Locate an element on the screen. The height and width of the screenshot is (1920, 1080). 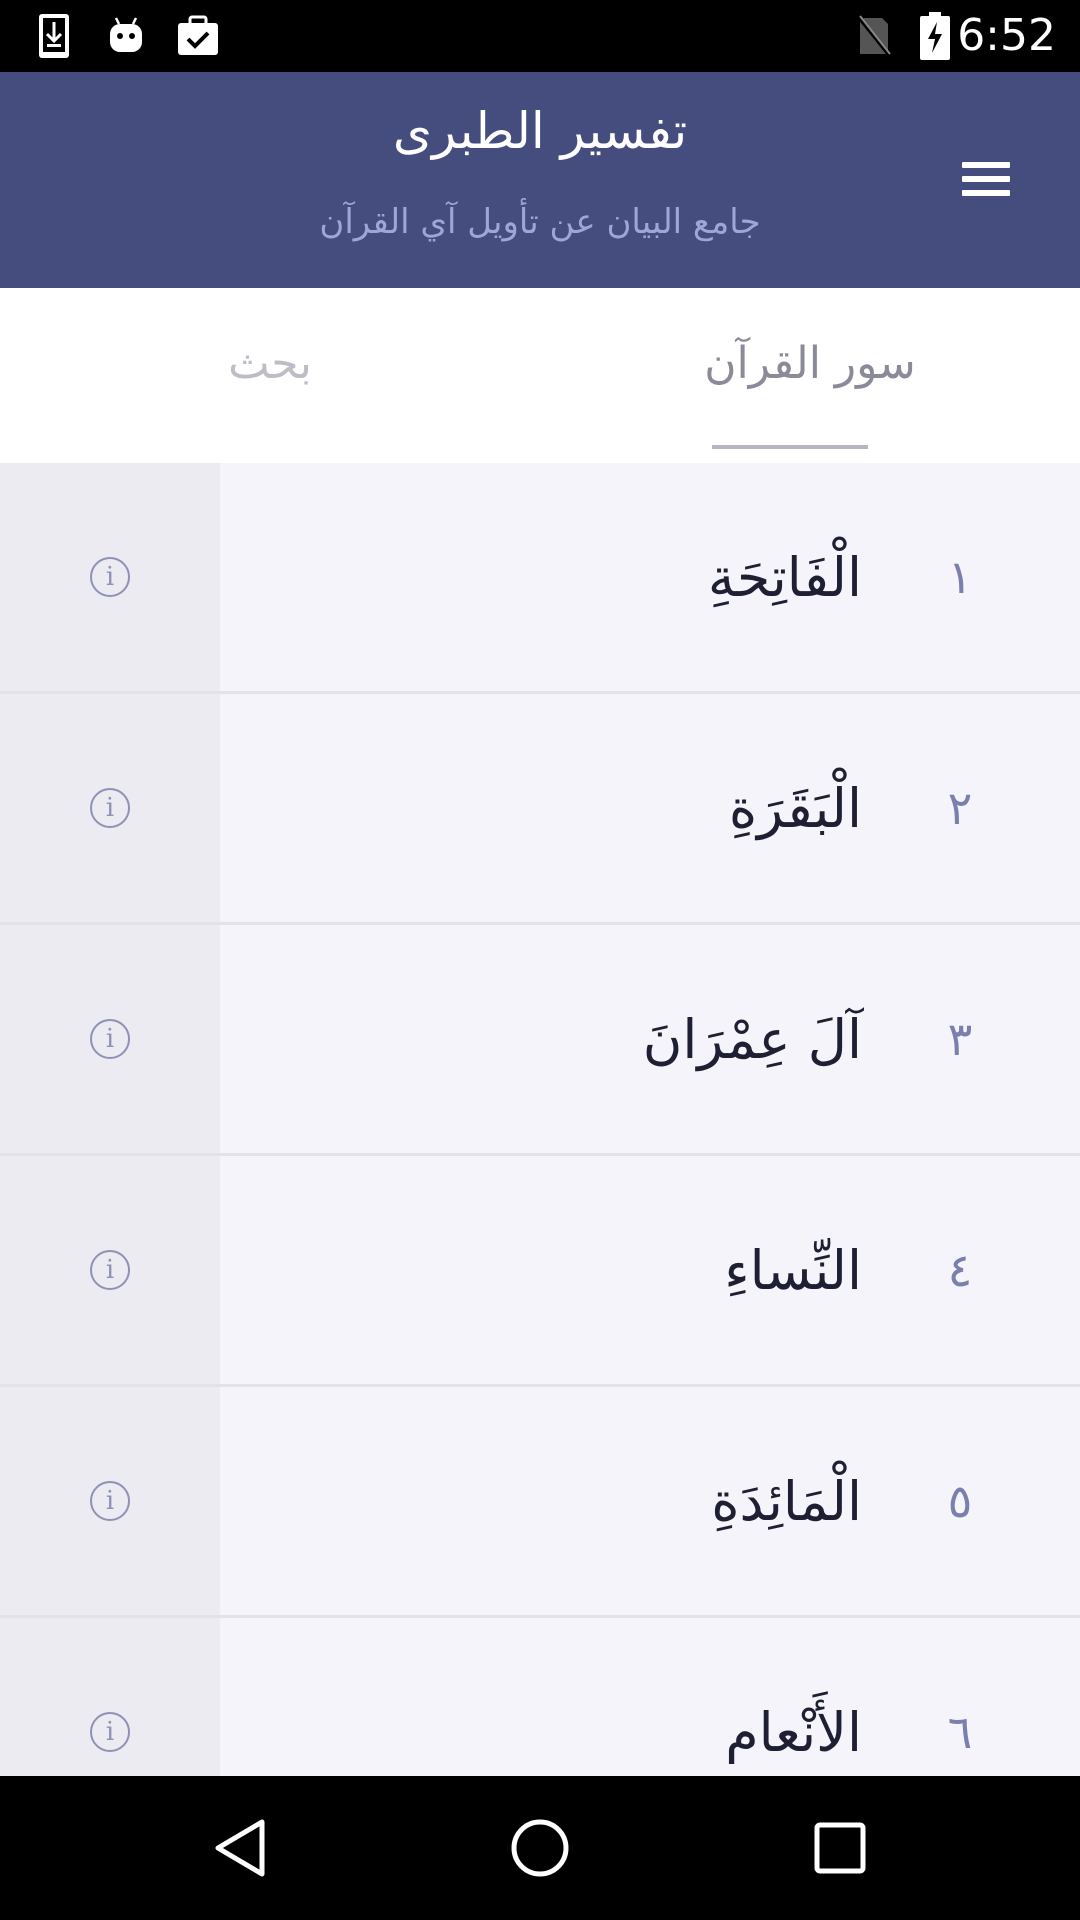
sura-number: ٣ is located at coordinates (960, 1039).